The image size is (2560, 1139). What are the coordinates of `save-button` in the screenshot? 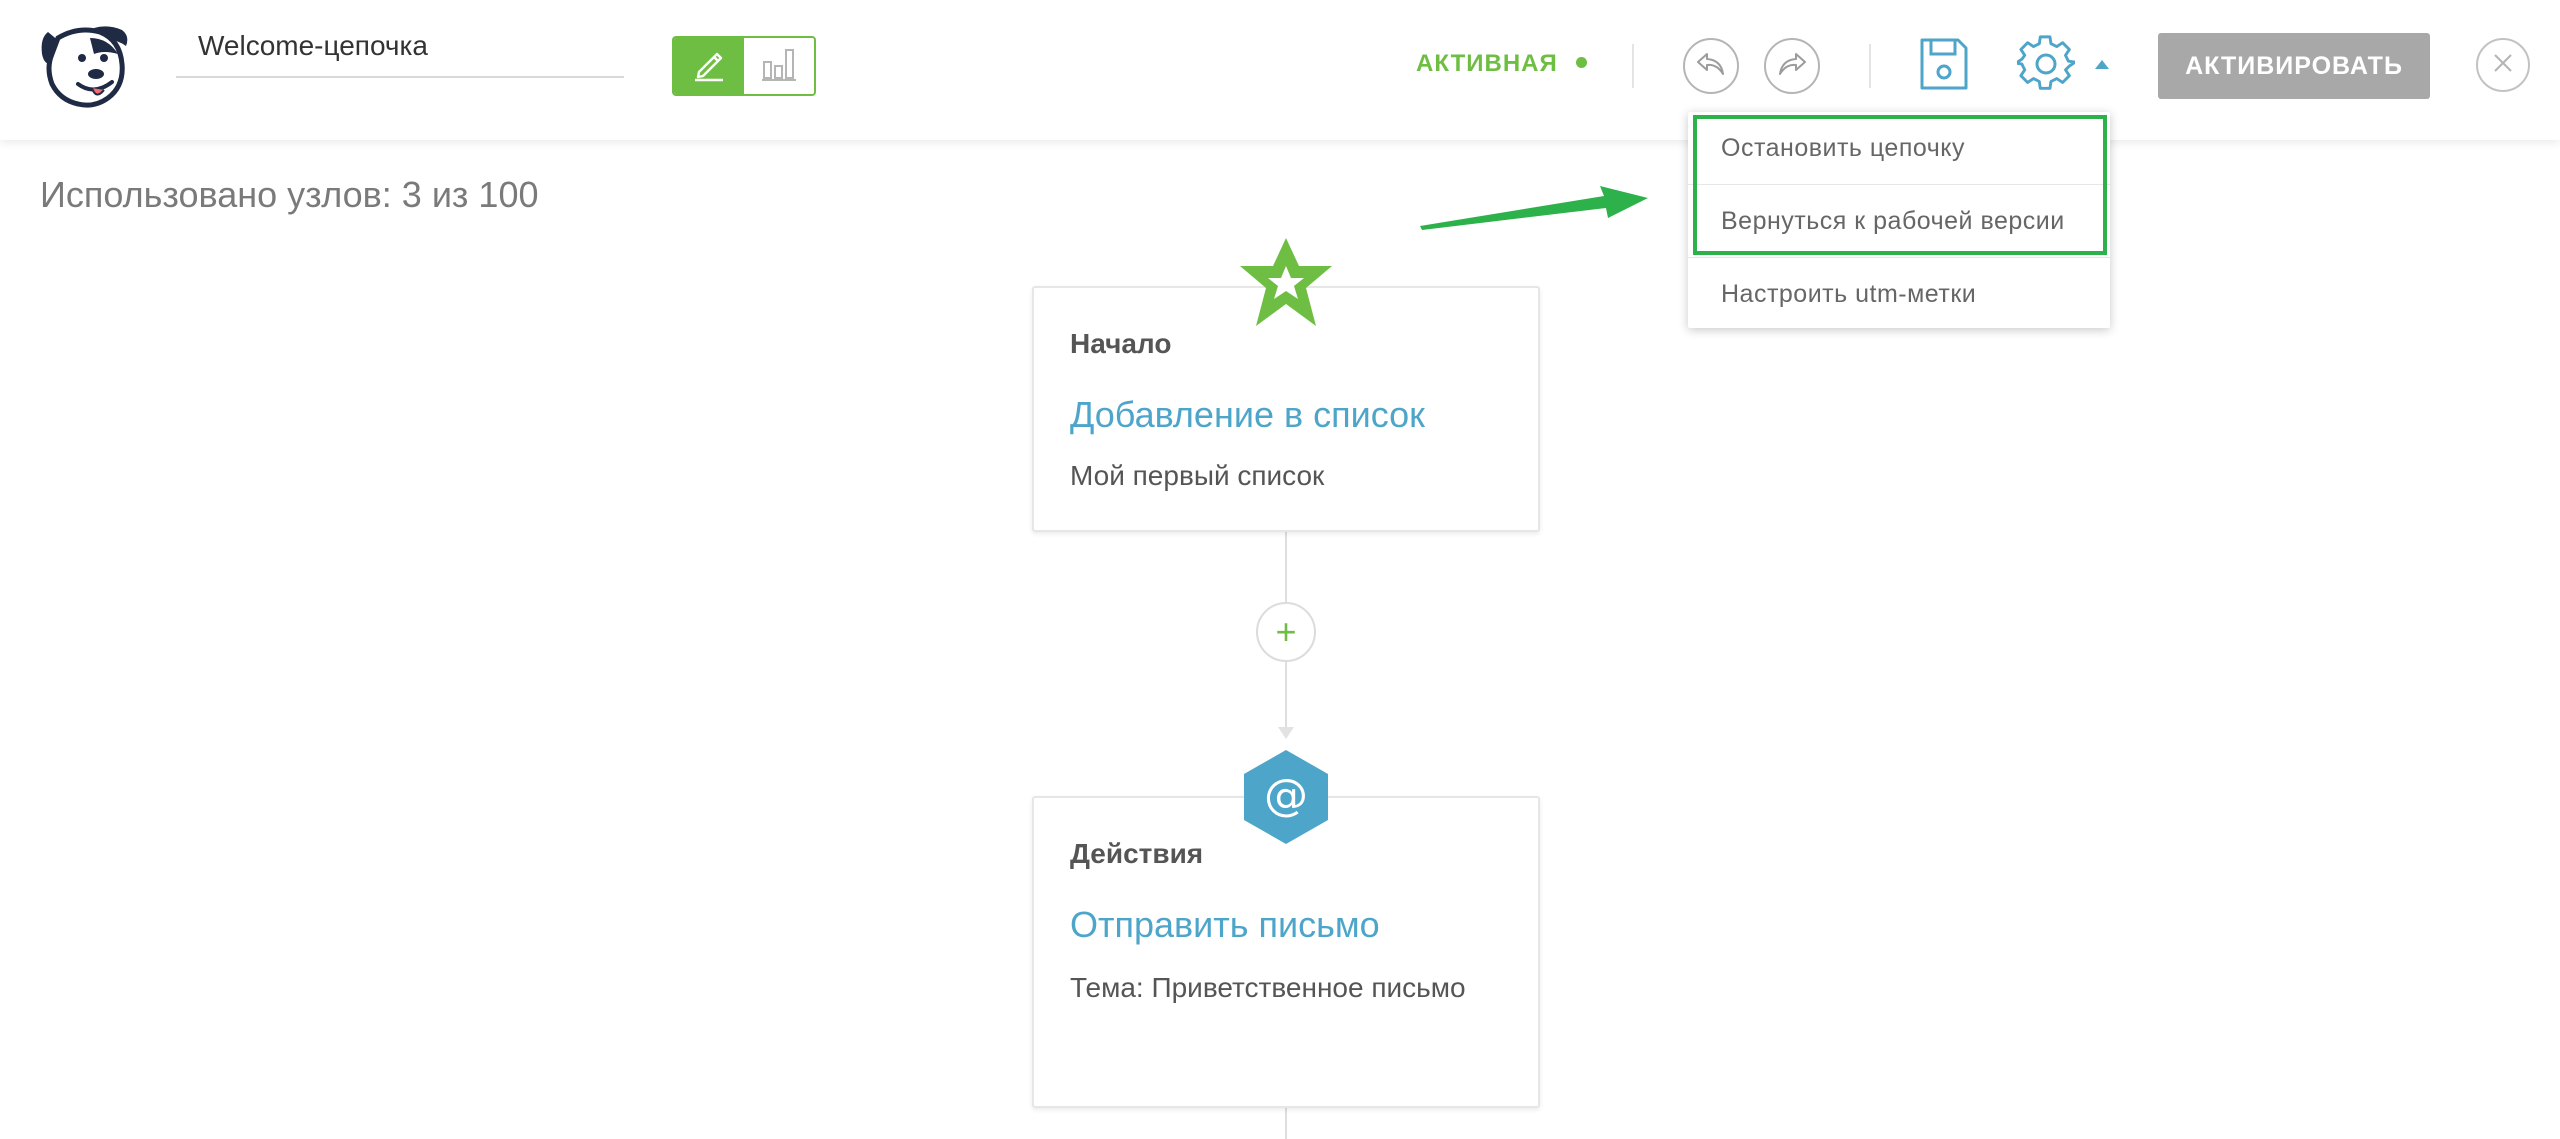 It's located at (1944, 66).